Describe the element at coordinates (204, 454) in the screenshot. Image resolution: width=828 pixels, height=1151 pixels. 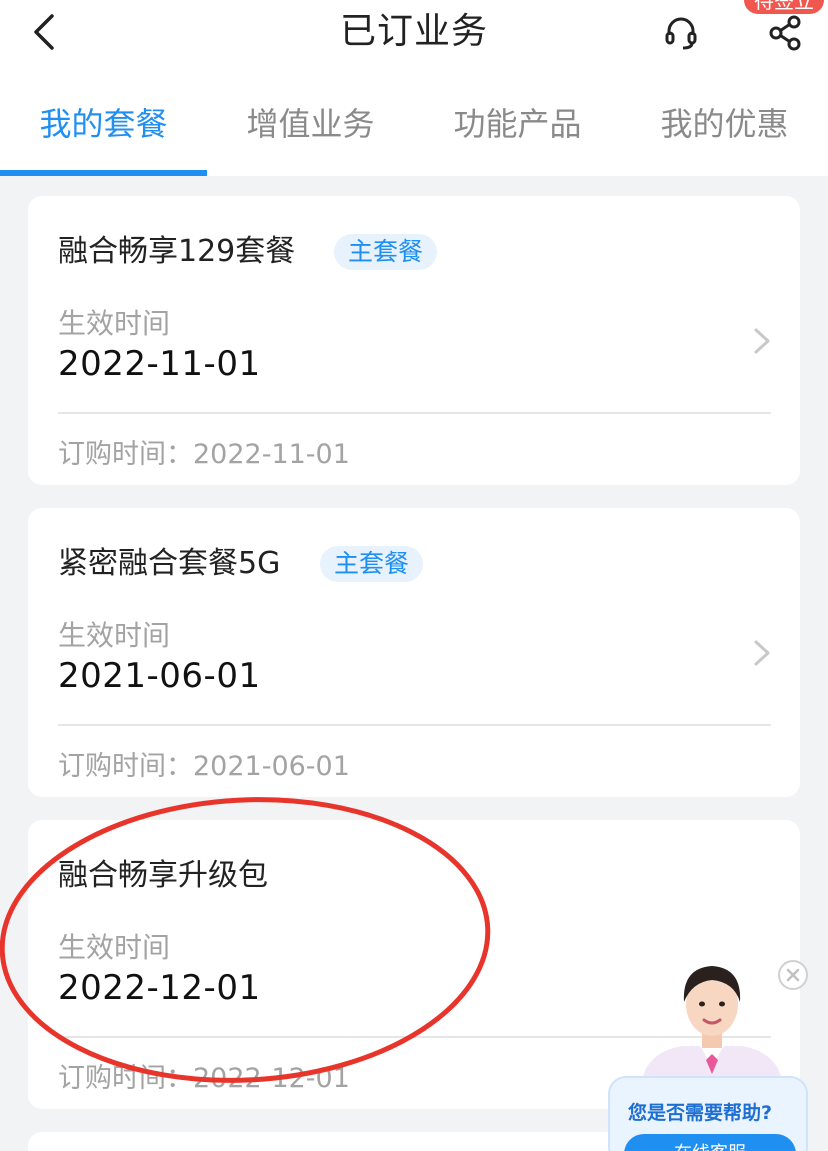
I see `order-time: 订购时间：2022-11-01` at that location.